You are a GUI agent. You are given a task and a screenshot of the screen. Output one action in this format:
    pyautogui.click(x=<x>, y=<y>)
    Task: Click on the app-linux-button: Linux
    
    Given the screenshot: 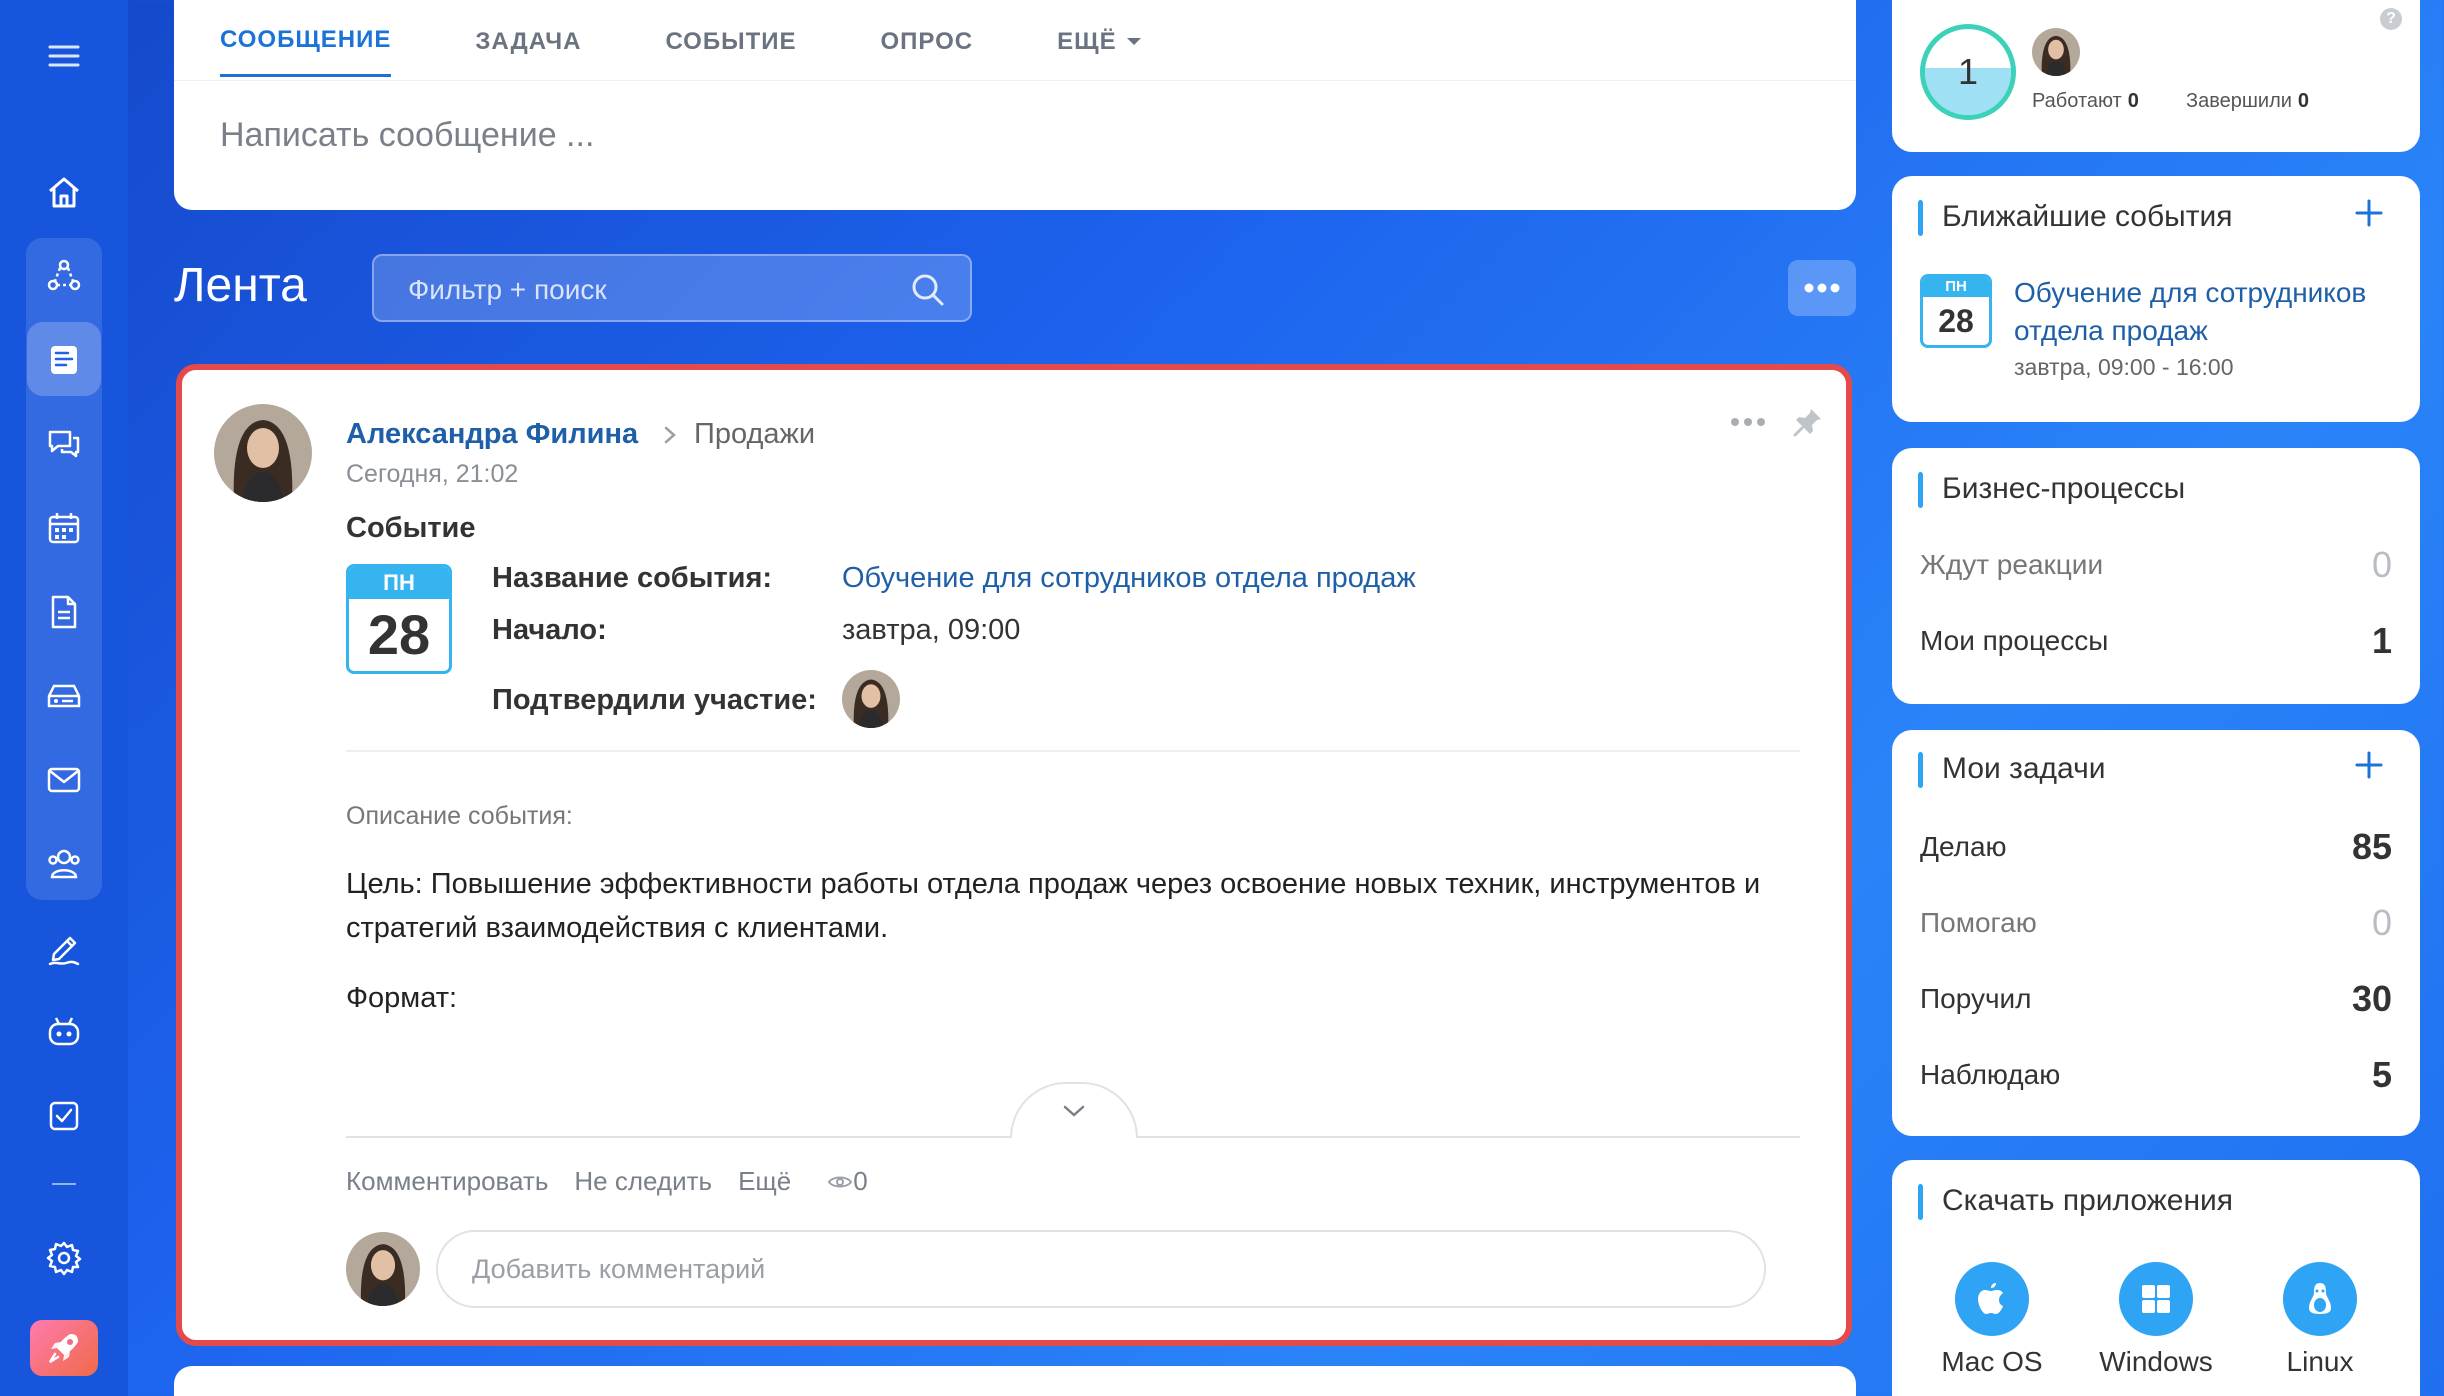 What is the action you would take?
    pyautogui.click(x=2320, y=1320)
    